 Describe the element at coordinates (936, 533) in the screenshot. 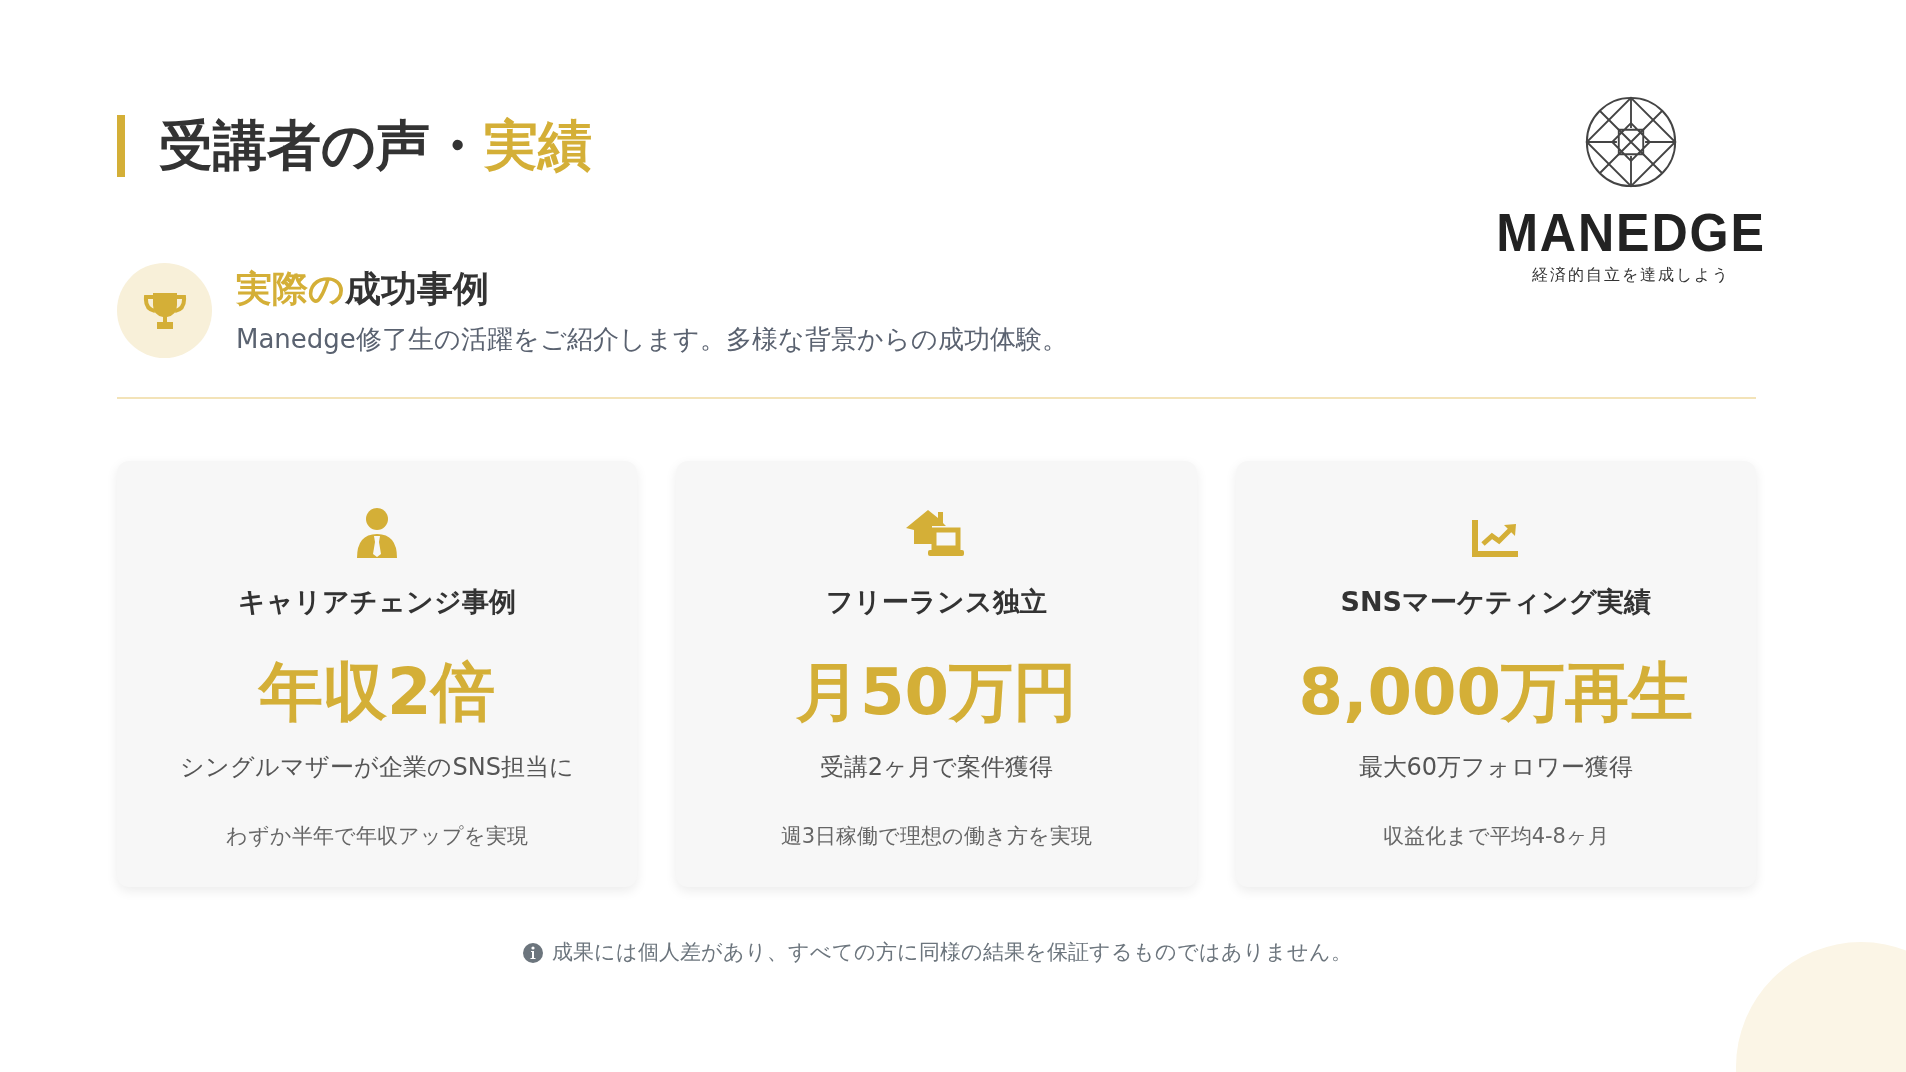

I see `house-laptop-icon` at that location.